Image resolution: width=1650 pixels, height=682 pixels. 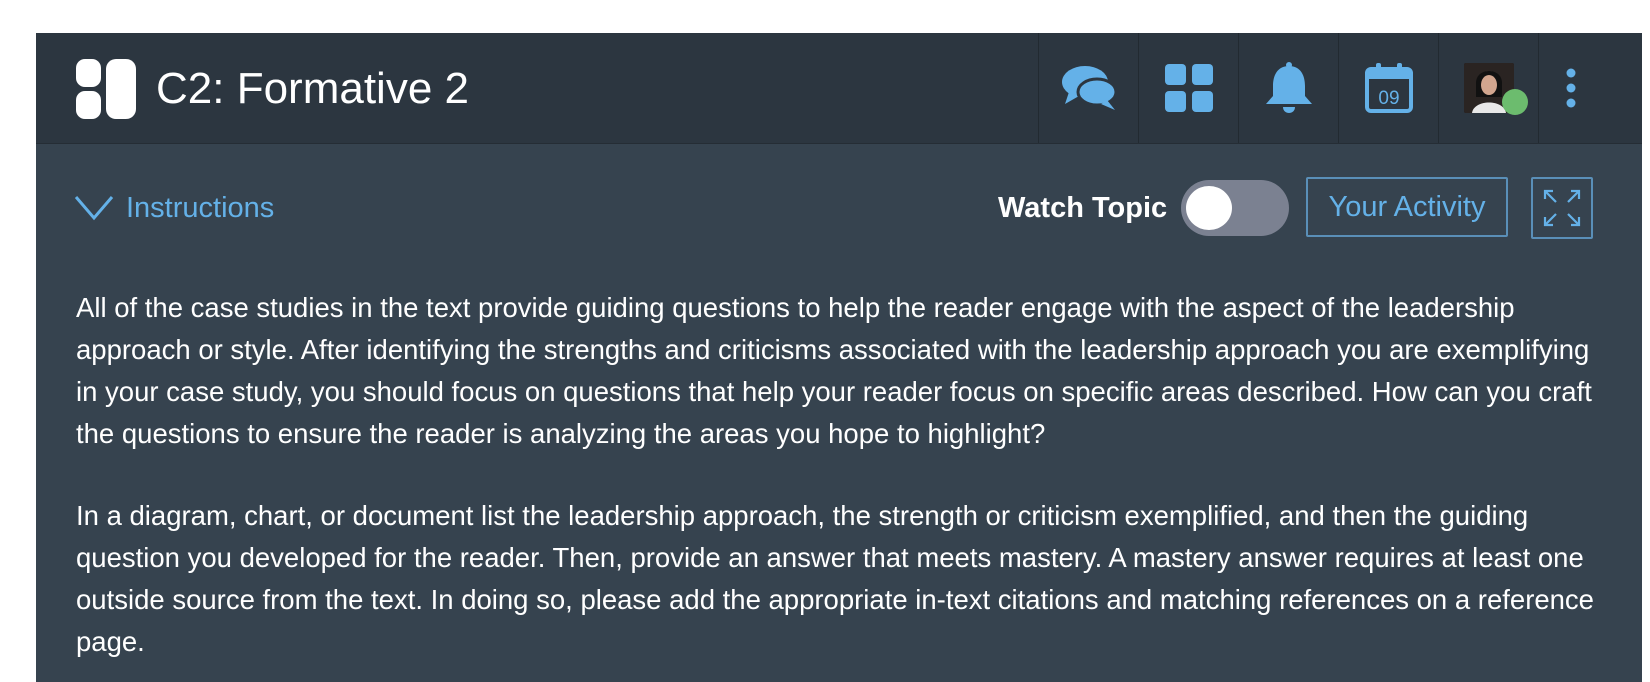 I want to click on calendar-icon: 09, so click(x=1388, y=88).